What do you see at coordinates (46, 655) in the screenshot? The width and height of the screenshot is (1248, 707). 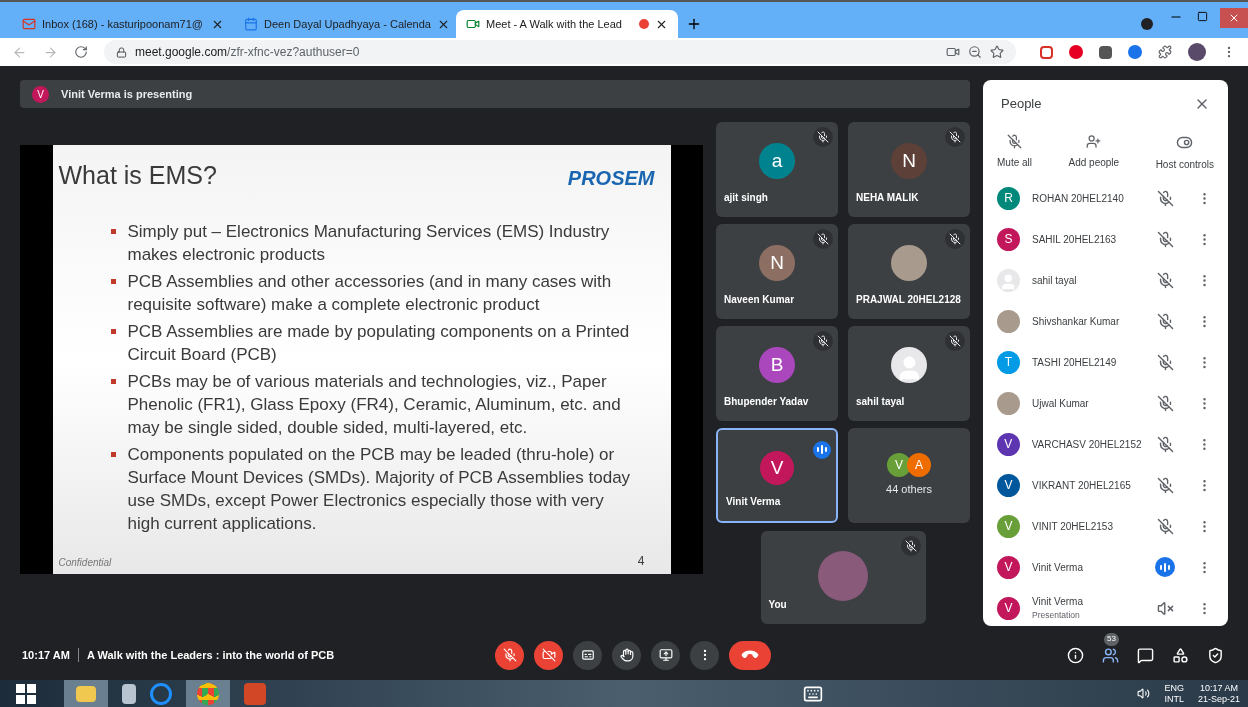 I see `meeting-time: 10:17 AM` at bounding box center [46, 655].